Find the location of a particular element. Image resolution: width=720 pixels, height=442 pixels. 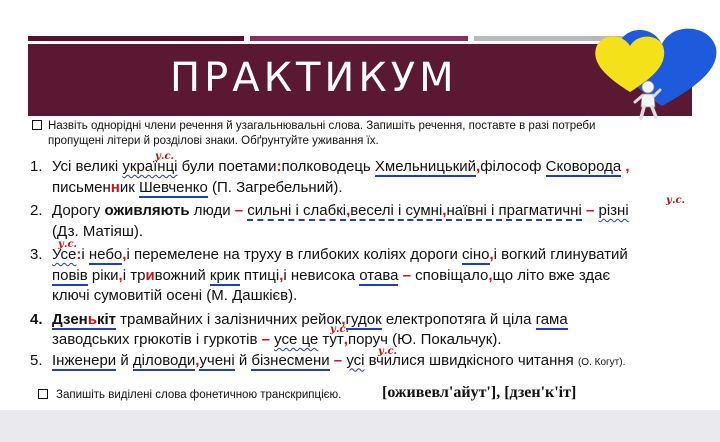

homogeneous-member: Сковорода is located at coordinates (583, 167).